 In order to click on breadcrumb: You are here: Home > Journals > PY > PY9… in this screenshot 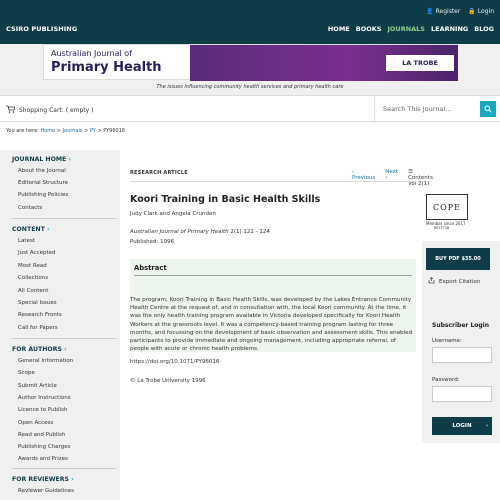, I will do `click(66, 131)`.